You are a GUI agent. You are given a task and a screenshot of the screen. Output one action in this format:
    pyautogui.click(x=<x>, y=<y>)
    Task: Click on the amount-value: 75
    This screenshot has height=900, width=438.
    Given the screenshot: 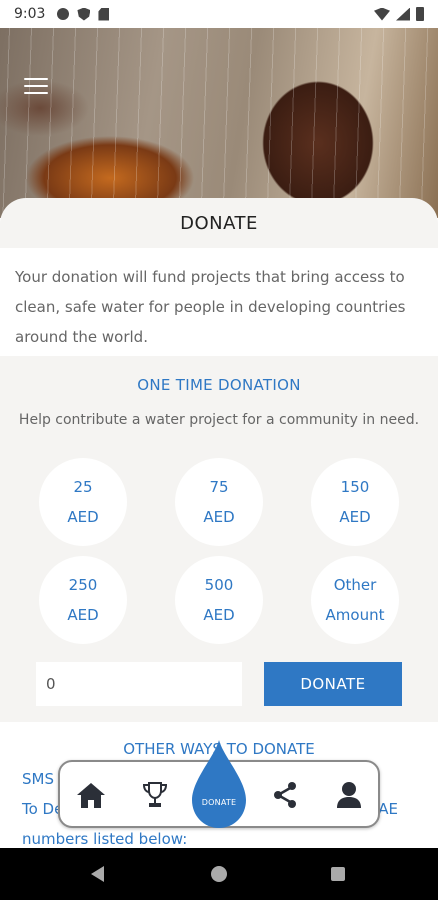 What is the action you would take?
    pyautogui.click(x=219, y=487)
    